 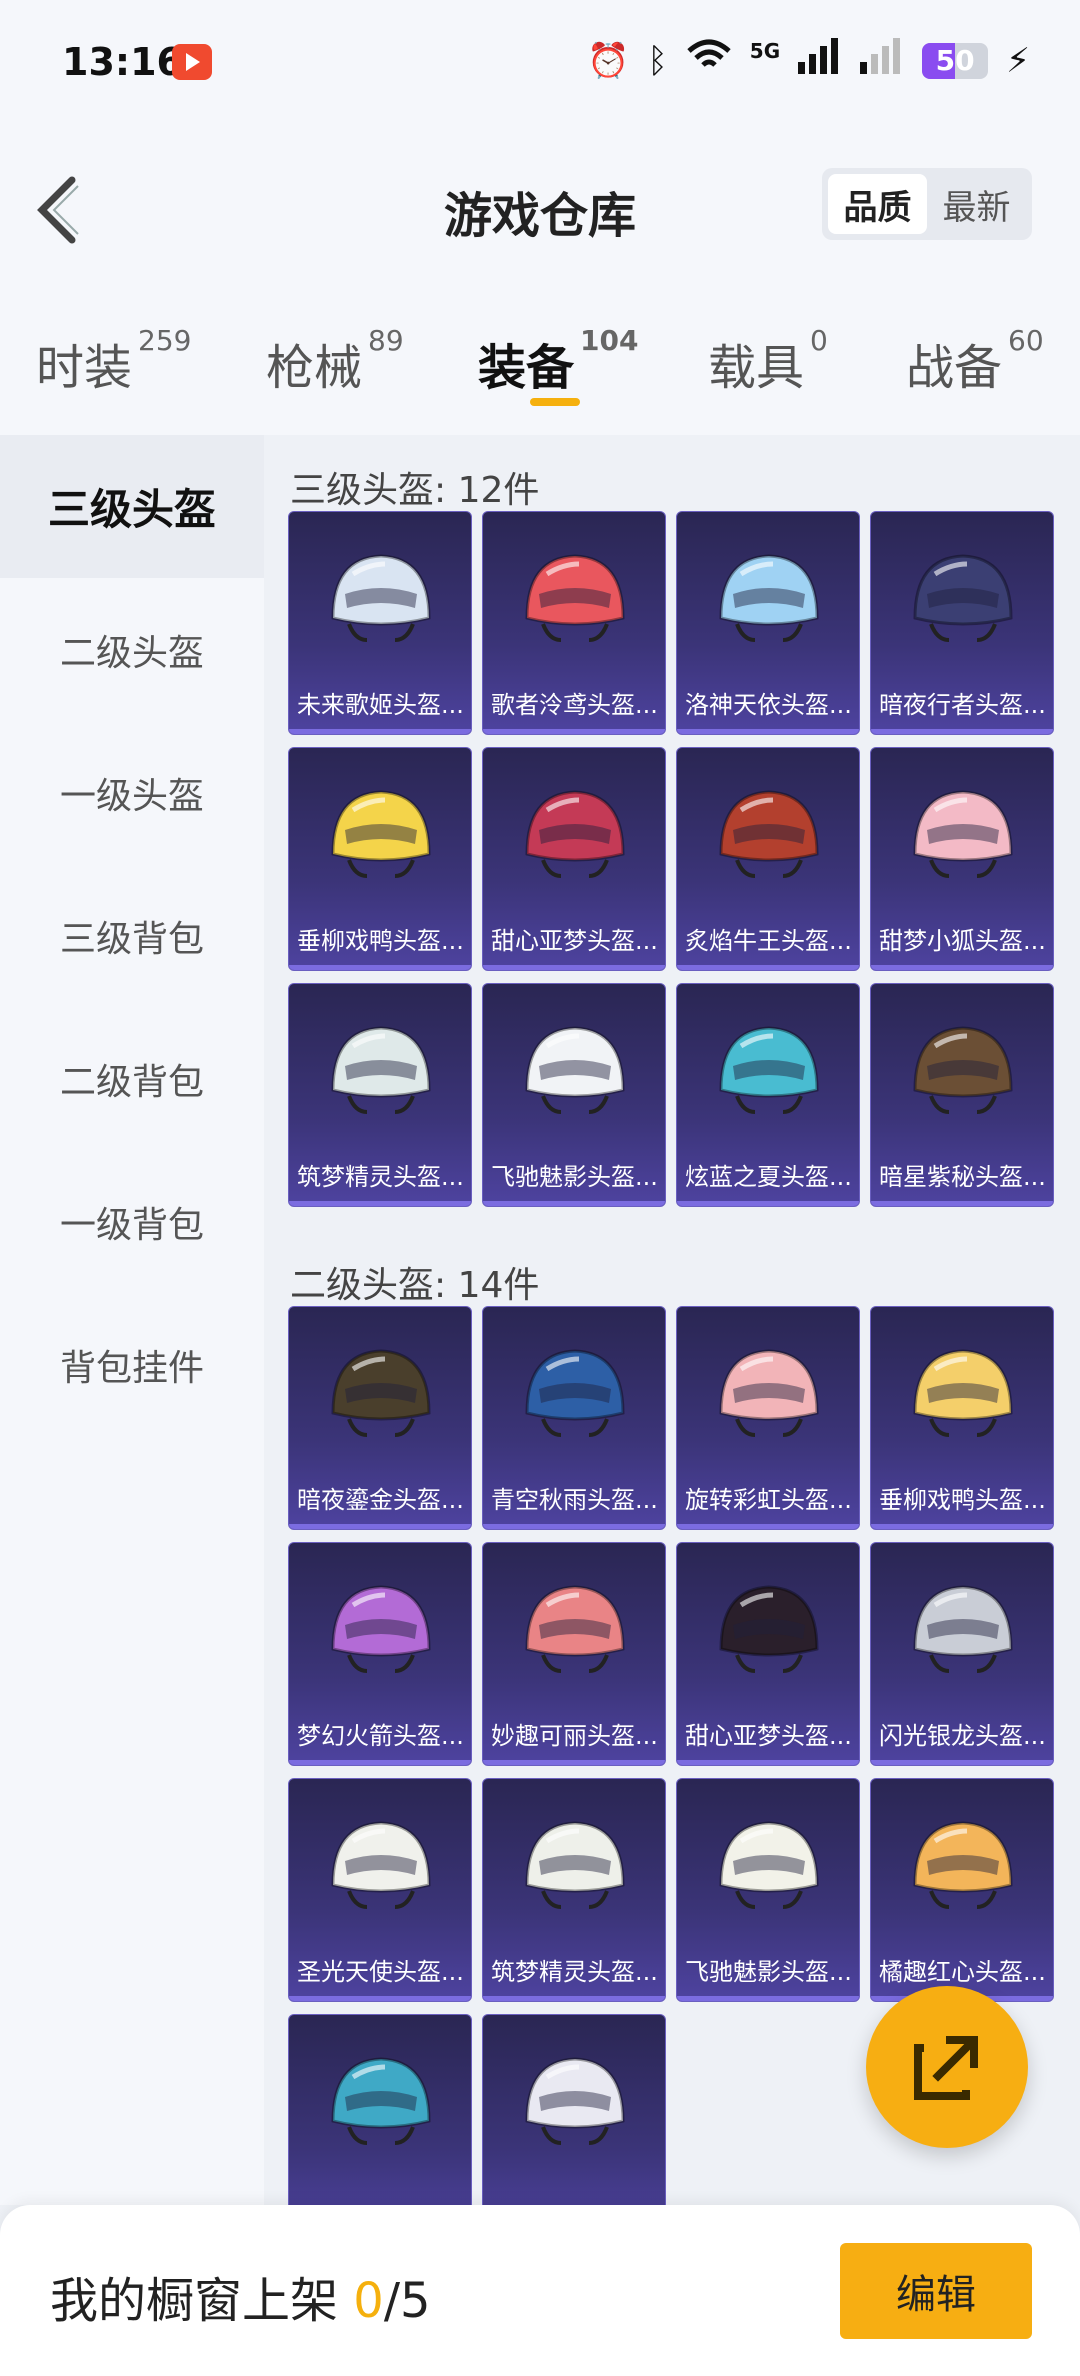 I want to click on sidebar-item-level1-backpack: 一级背包, so click(x=132, y=1221).